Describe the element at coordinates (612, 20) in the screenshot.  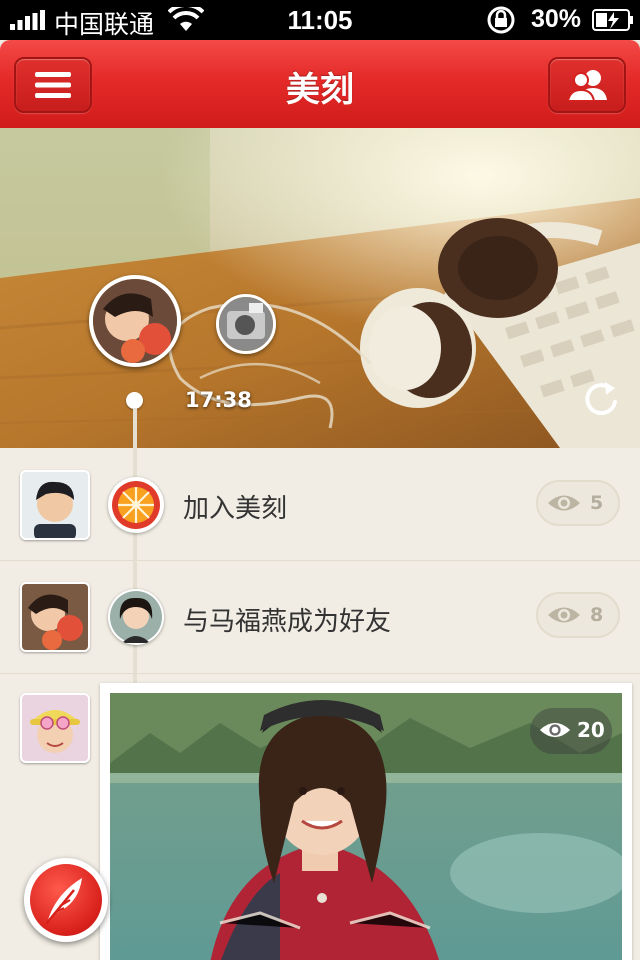
I see `battery-icon` at that location.